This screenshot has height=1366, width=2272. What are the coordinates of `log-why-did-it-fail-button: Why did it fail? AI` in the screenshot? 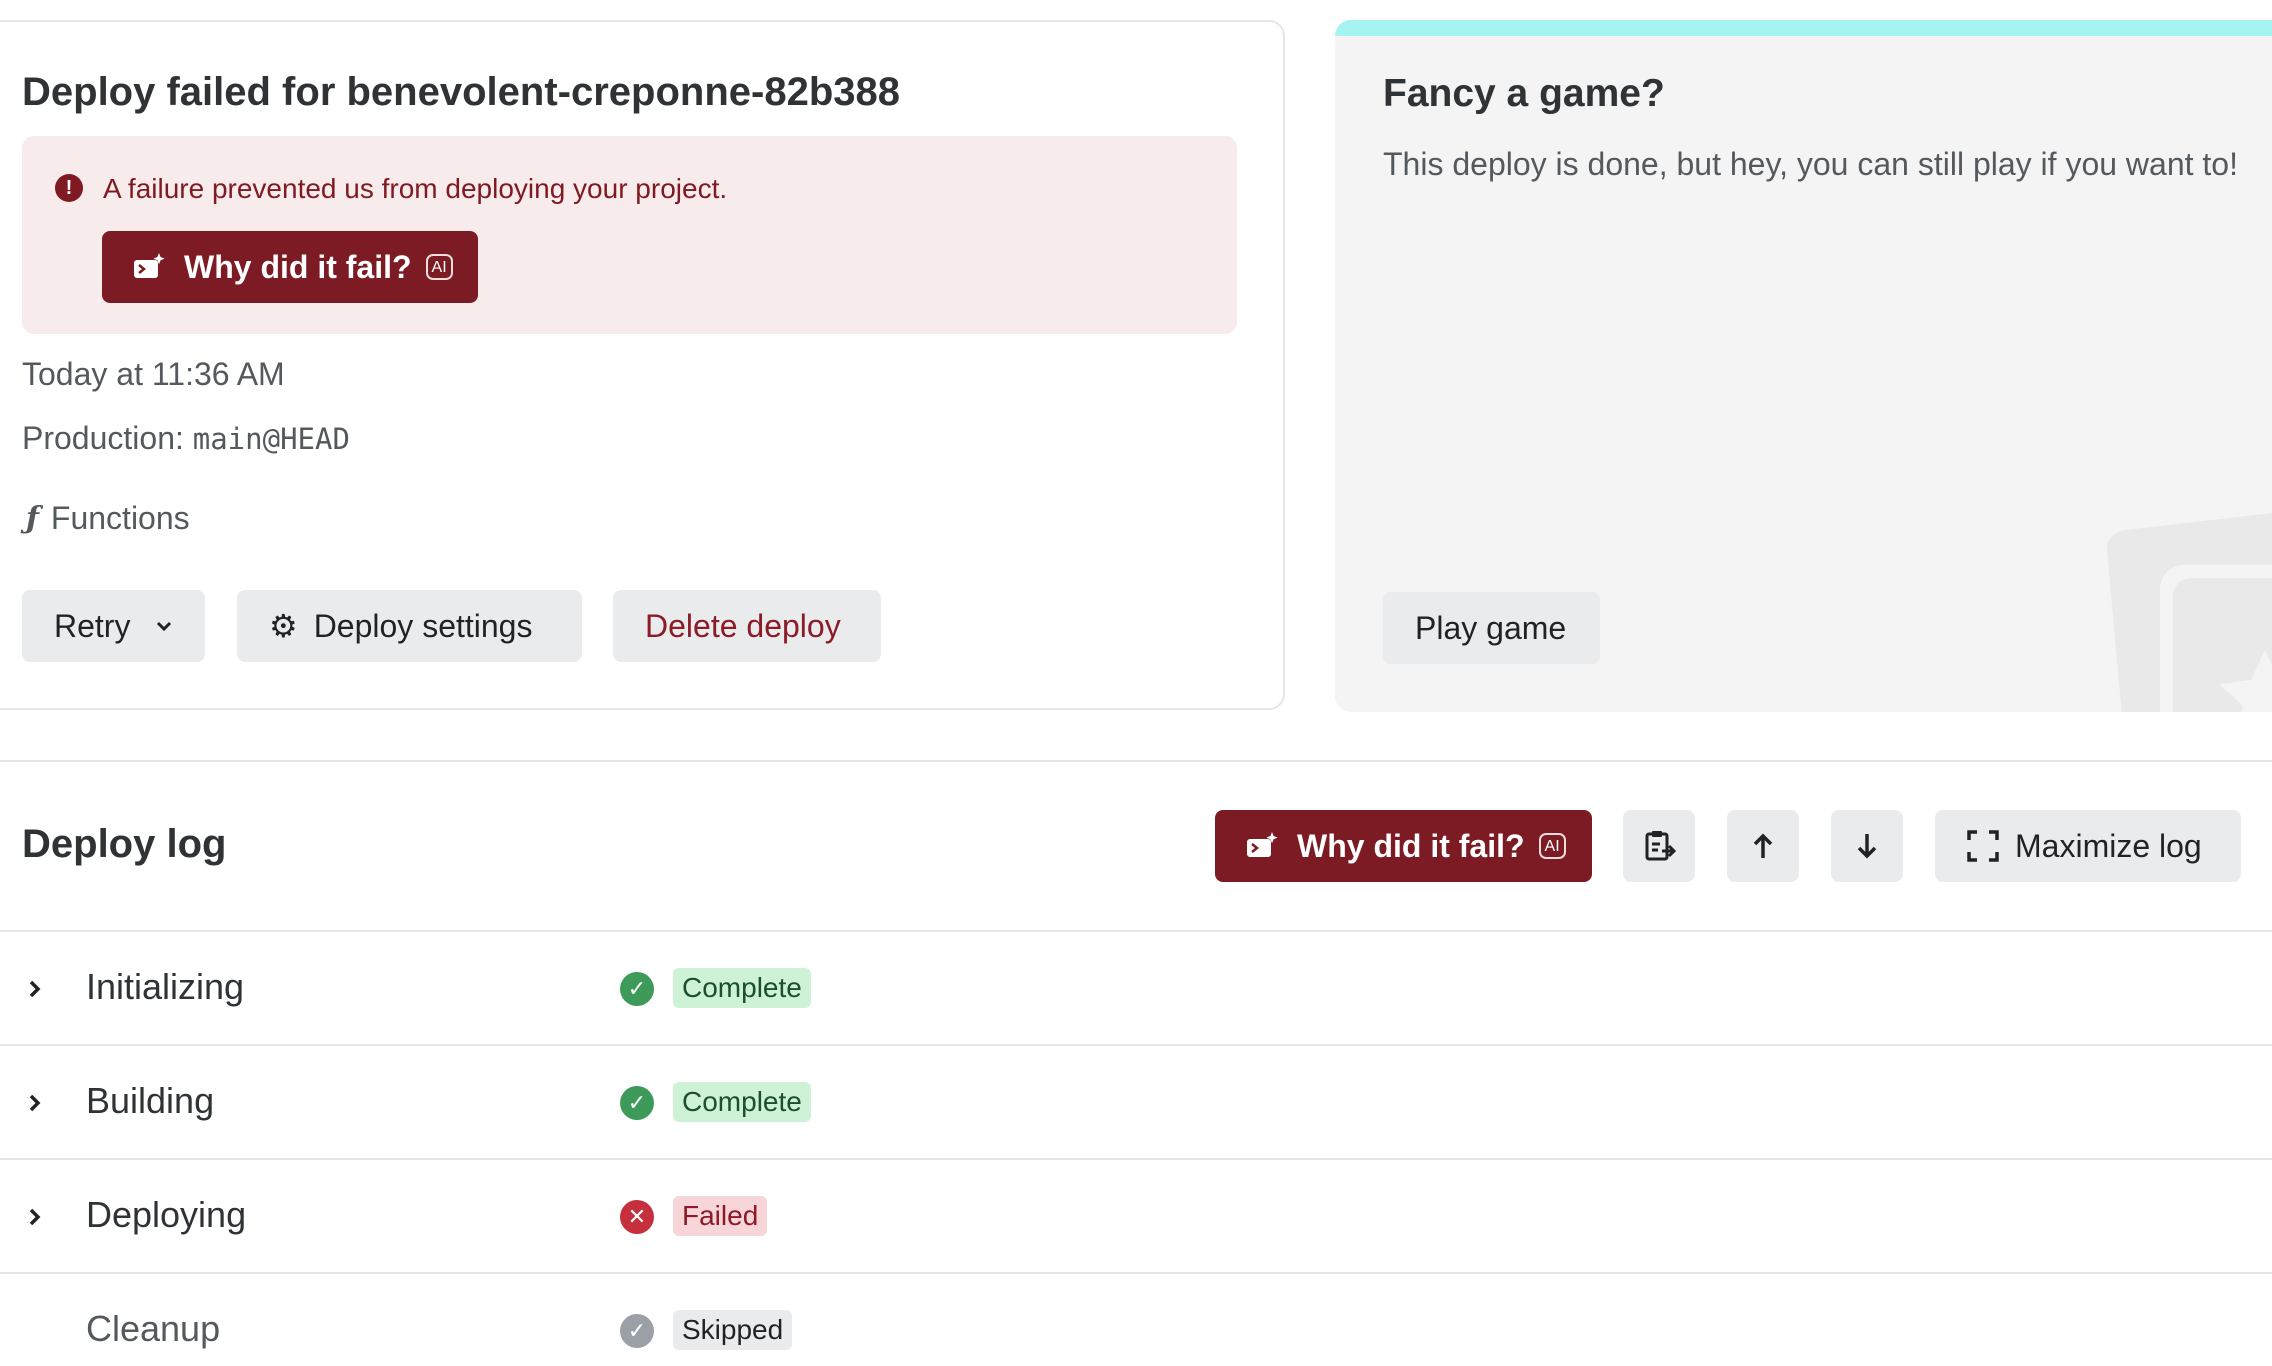 It's located at (1403, 846).